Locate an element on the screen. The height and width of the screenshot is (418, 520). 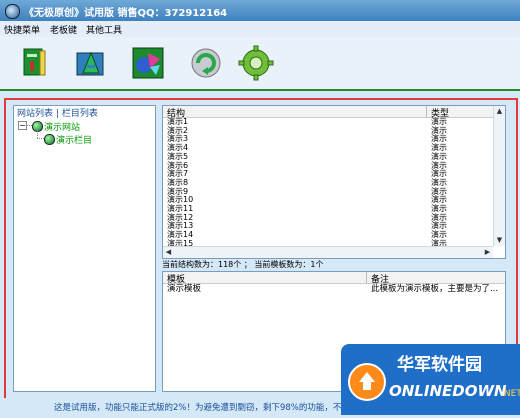
tab-column-list: 栏目列表 is located at coordinates (80, 114).